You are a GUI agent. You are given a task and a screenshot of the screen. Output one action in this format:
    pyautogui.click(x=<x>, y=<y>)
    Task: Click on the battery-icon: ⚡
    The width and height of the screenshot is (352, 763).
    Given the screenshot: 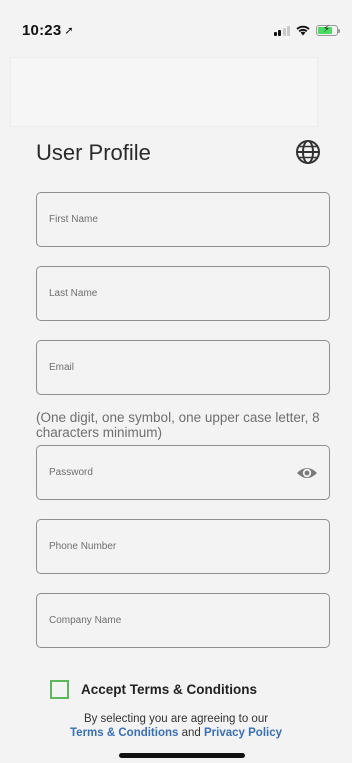 What is the action you would take?
    pyautogui.click(x=328, y=29)
    